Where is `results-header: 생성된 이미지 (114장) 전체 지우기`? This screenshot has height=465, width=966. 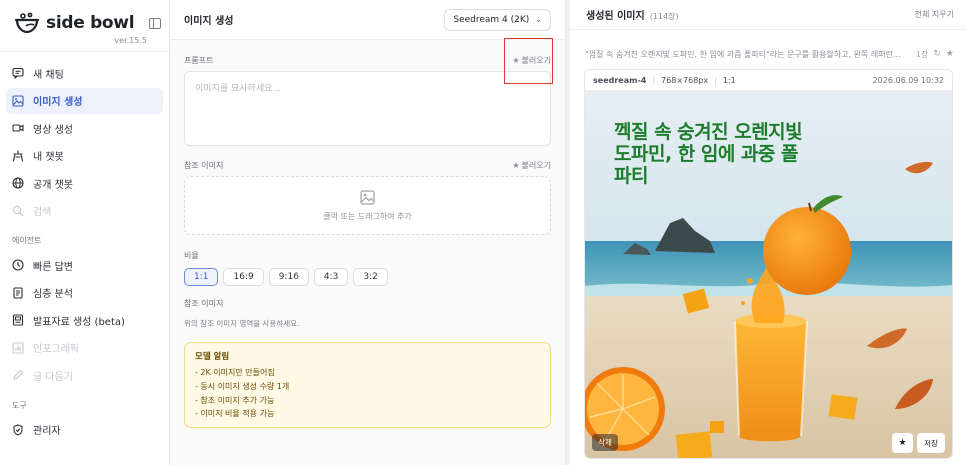
results-header: 생성된 이미지 (114장) 전체 지우기 is located at coordinates (768, 15).